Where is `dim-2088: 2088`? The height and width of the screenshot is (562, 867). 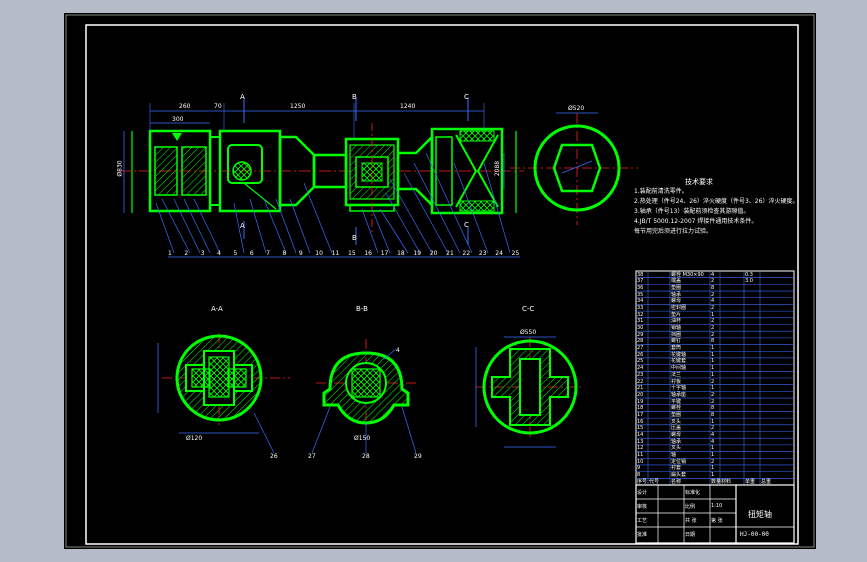
dim-2088: 2088 is located at coordinates (498, 168).